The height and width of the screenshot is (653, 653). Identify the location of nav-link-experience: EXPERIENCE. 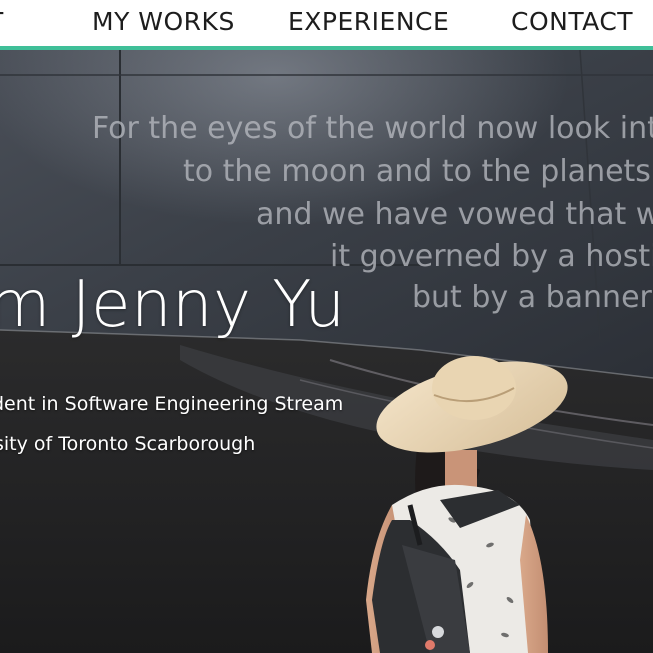
(368, 21).